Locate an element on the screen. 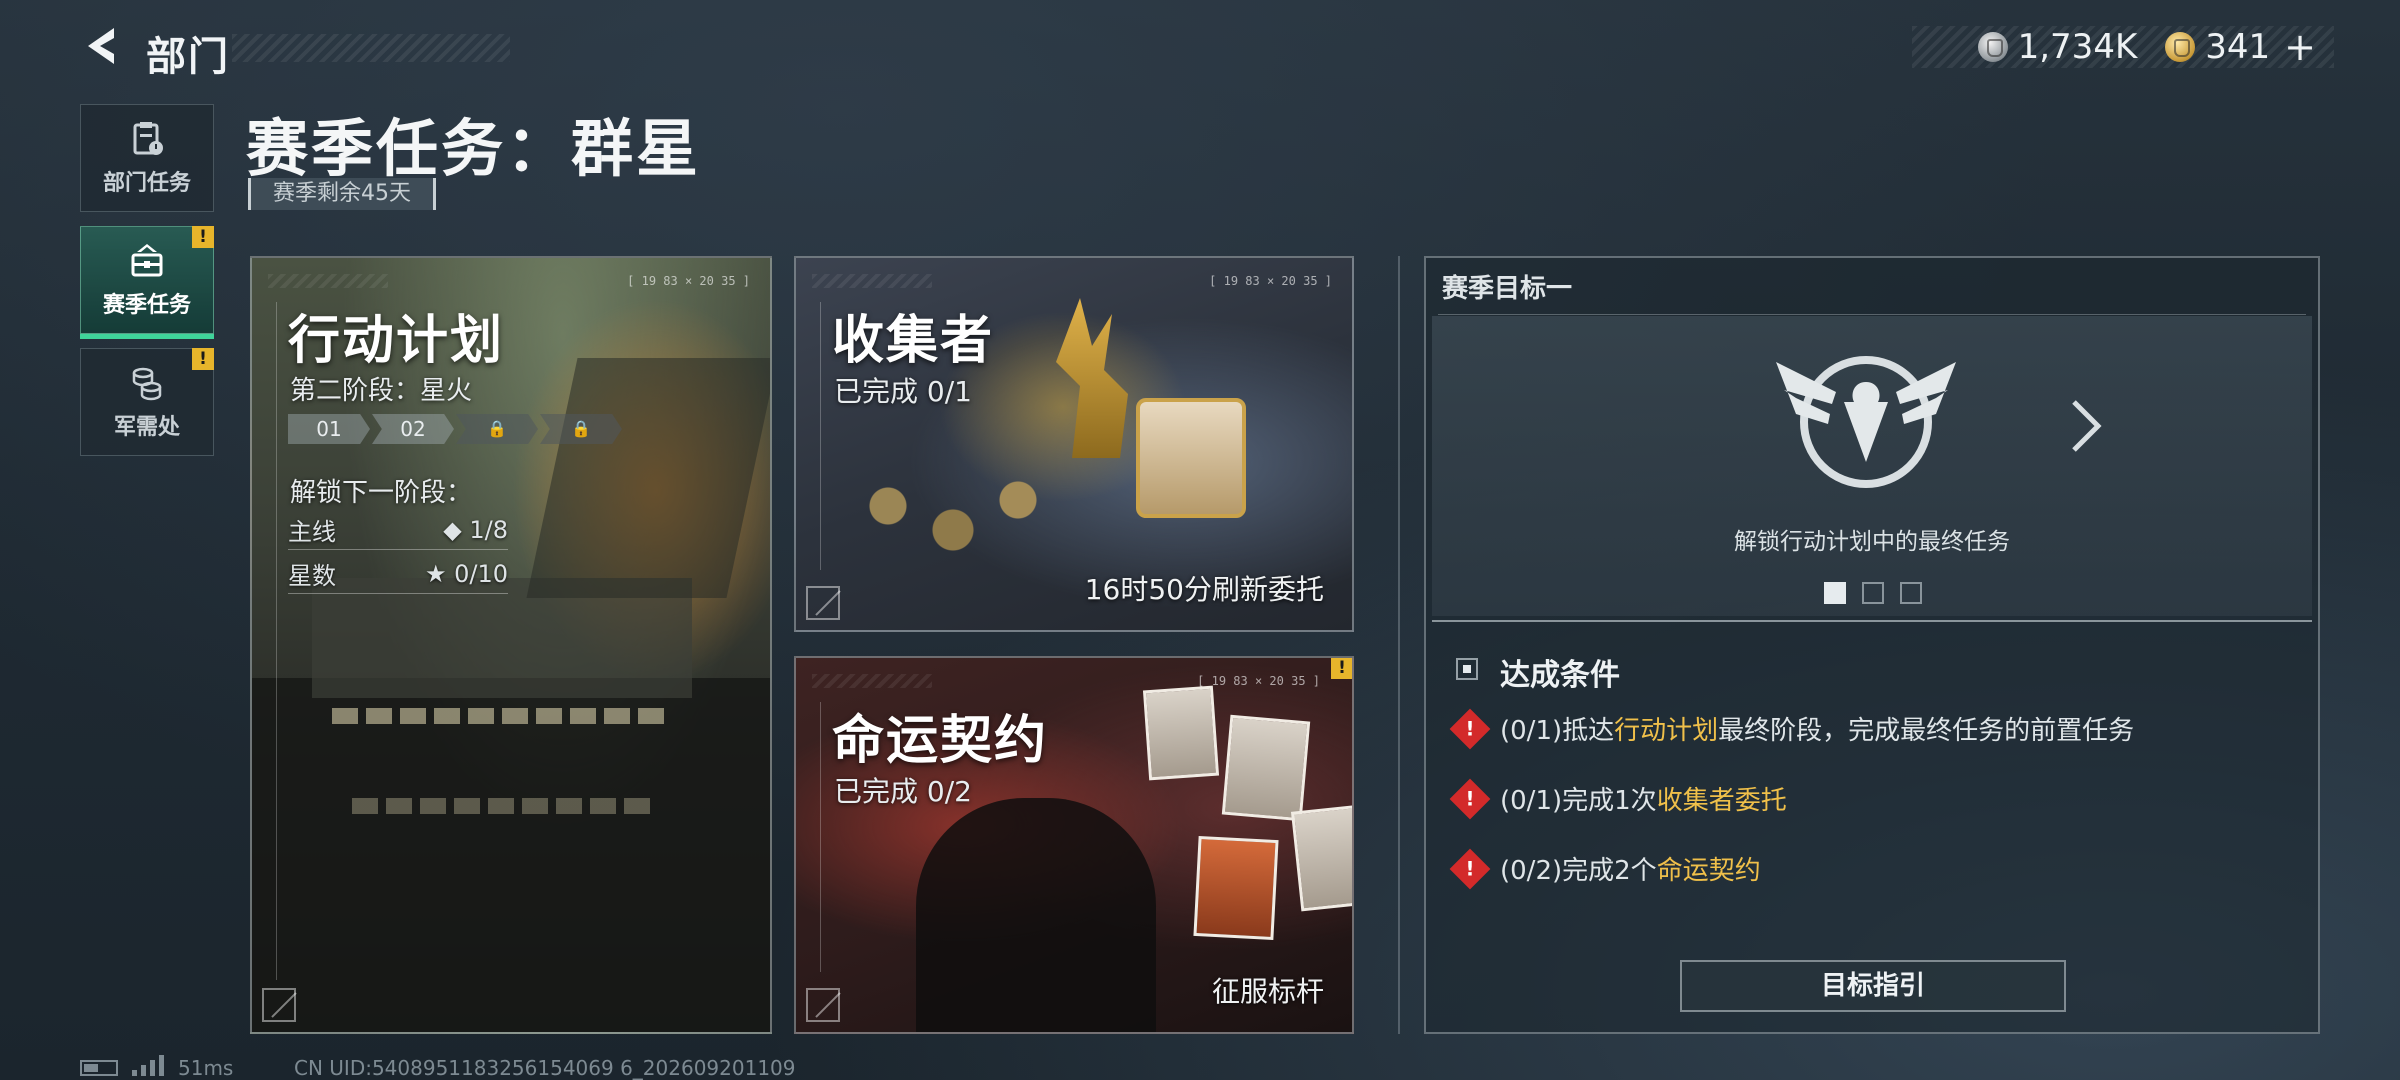 This screenshot has height=1080, width=2400. currency-bar: 1,734K 341 + is located at coordinates (2123, 47).